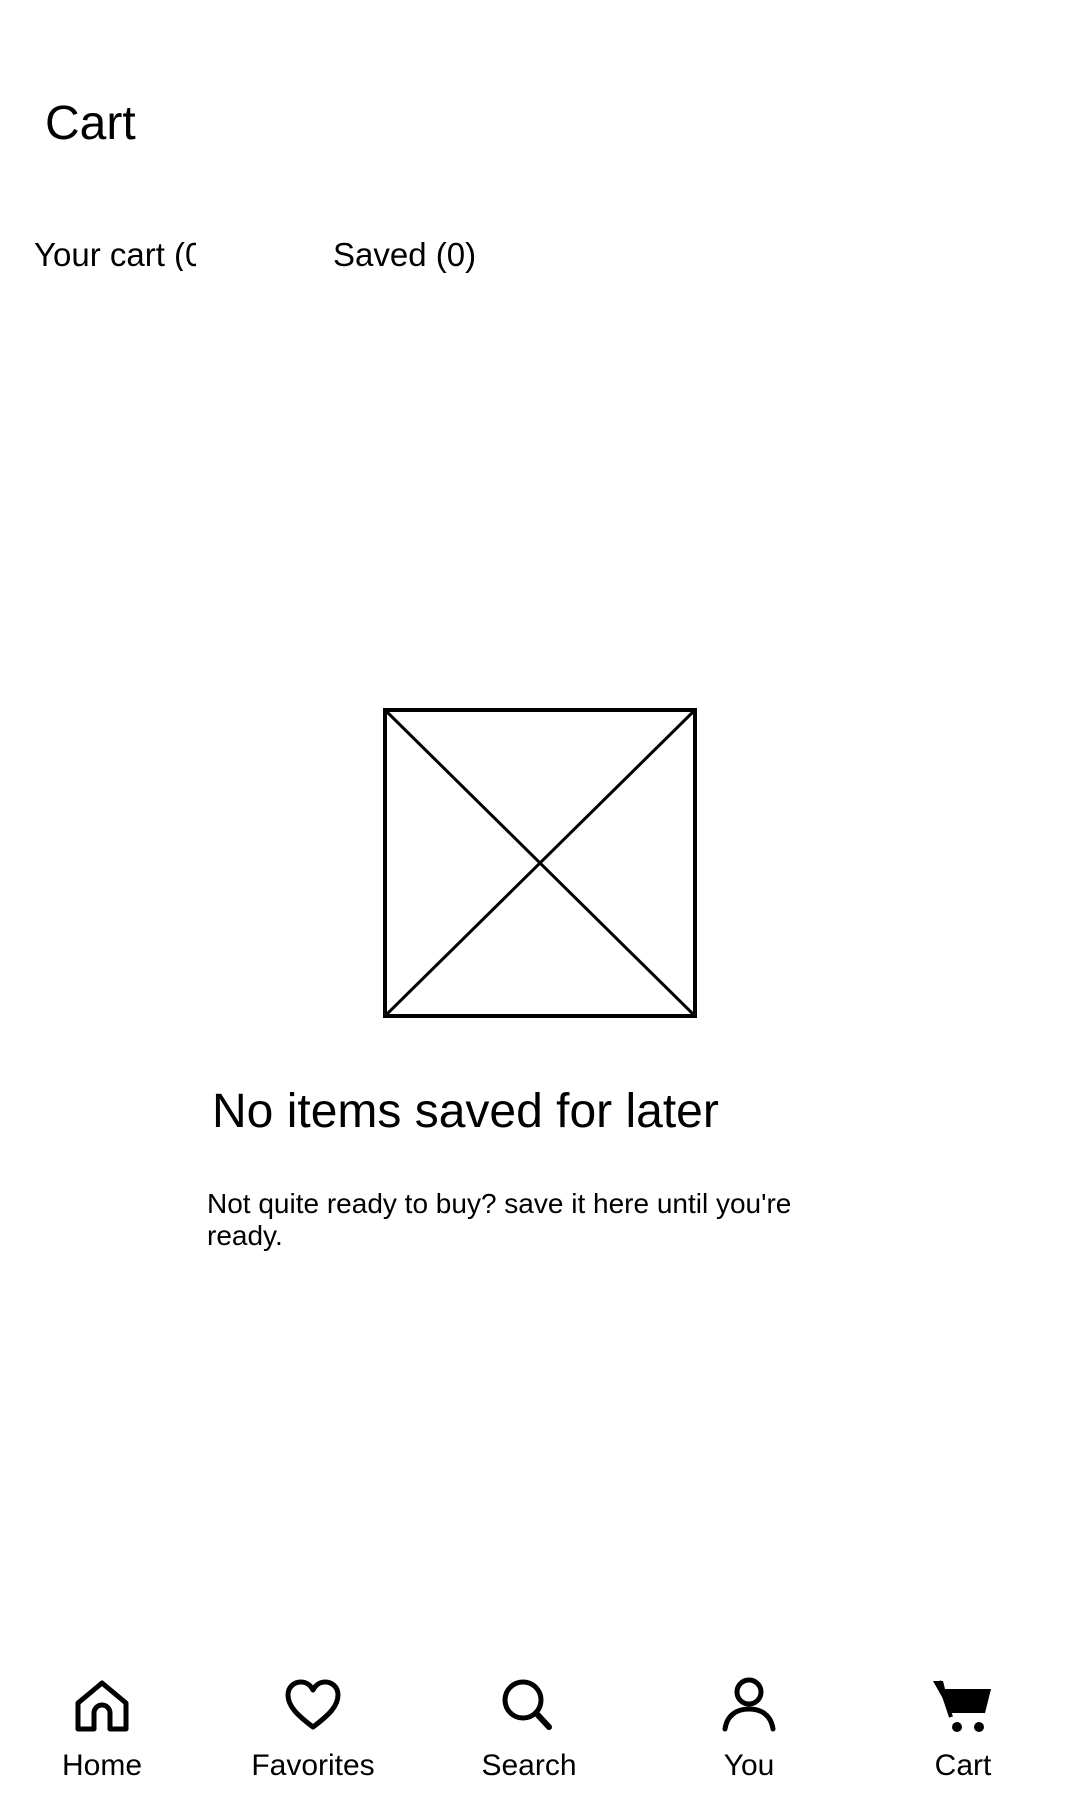  Describe the element at coordinates (527, 1704) in the screenshot. I see `search-icon` at that location.